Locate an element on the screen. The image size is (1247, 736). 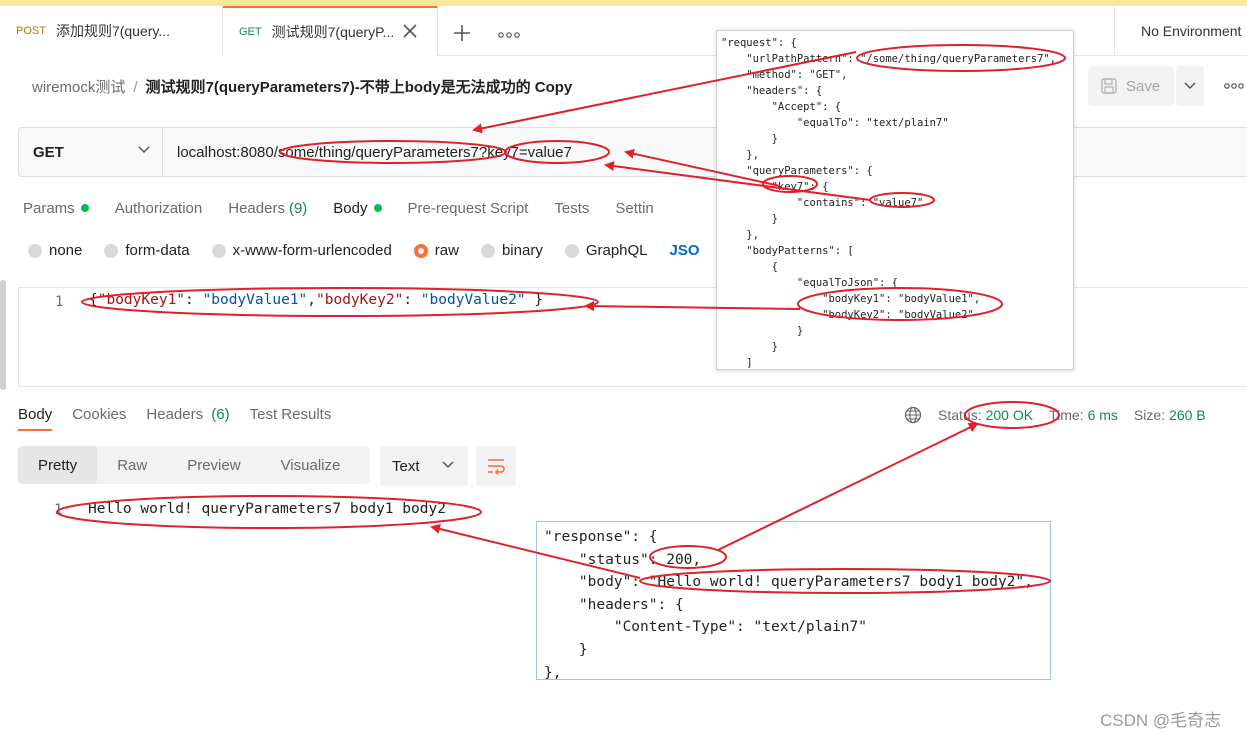
json-key: "bodyKey1" is located at coordinates (141, 300).